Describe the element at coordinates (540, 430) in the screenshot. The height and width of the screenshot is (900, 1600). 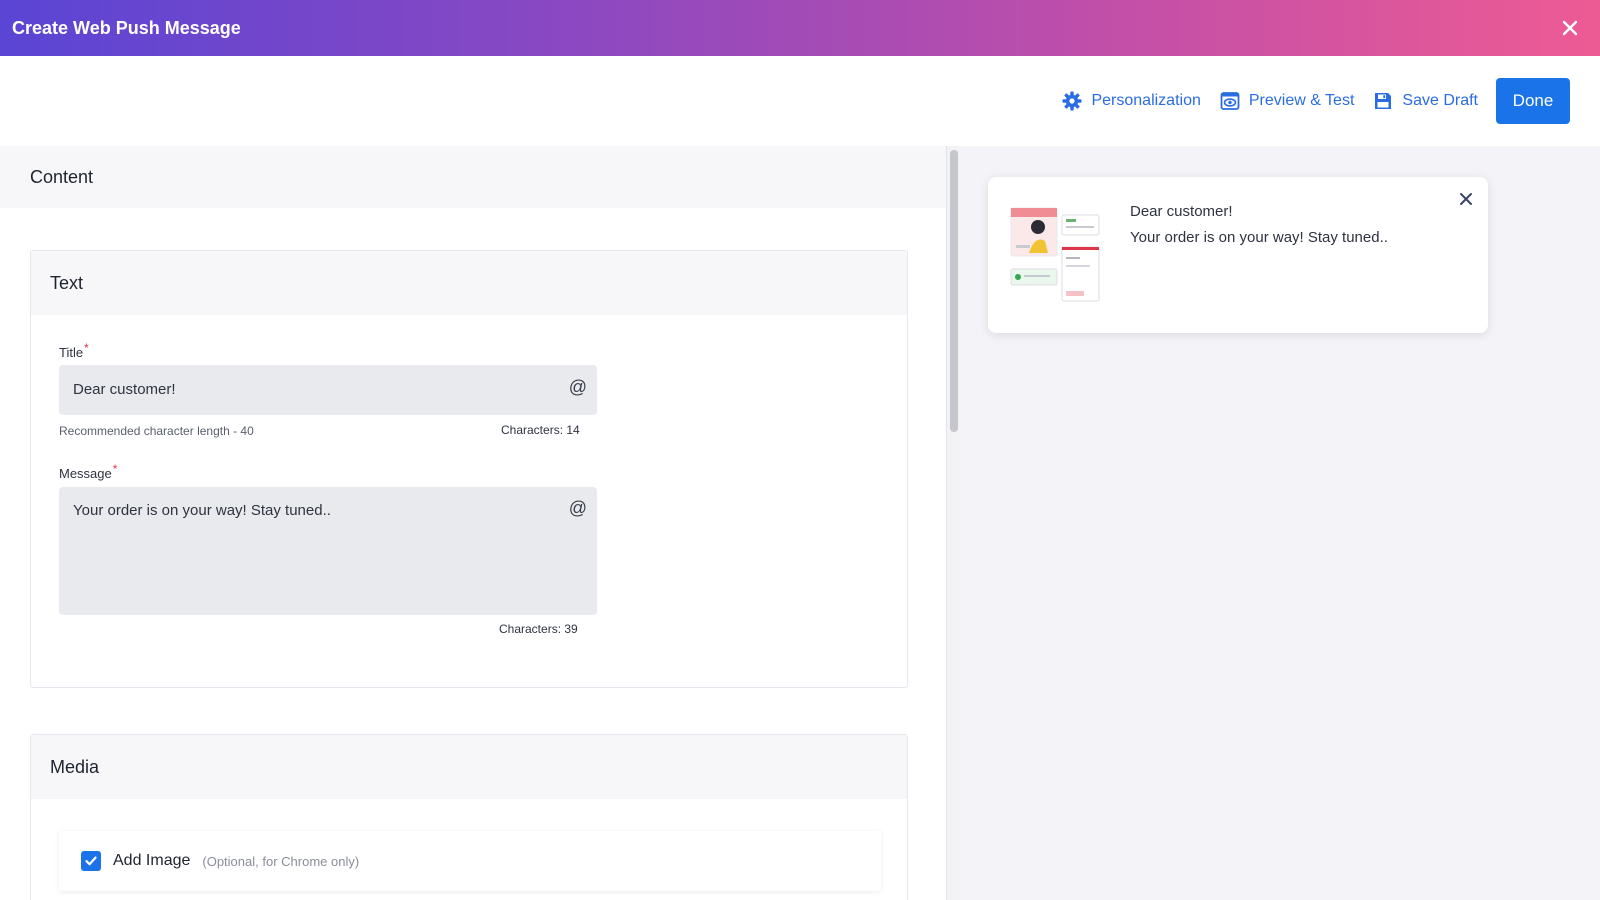
I see `title-char-count: Characters: 14` at that location.